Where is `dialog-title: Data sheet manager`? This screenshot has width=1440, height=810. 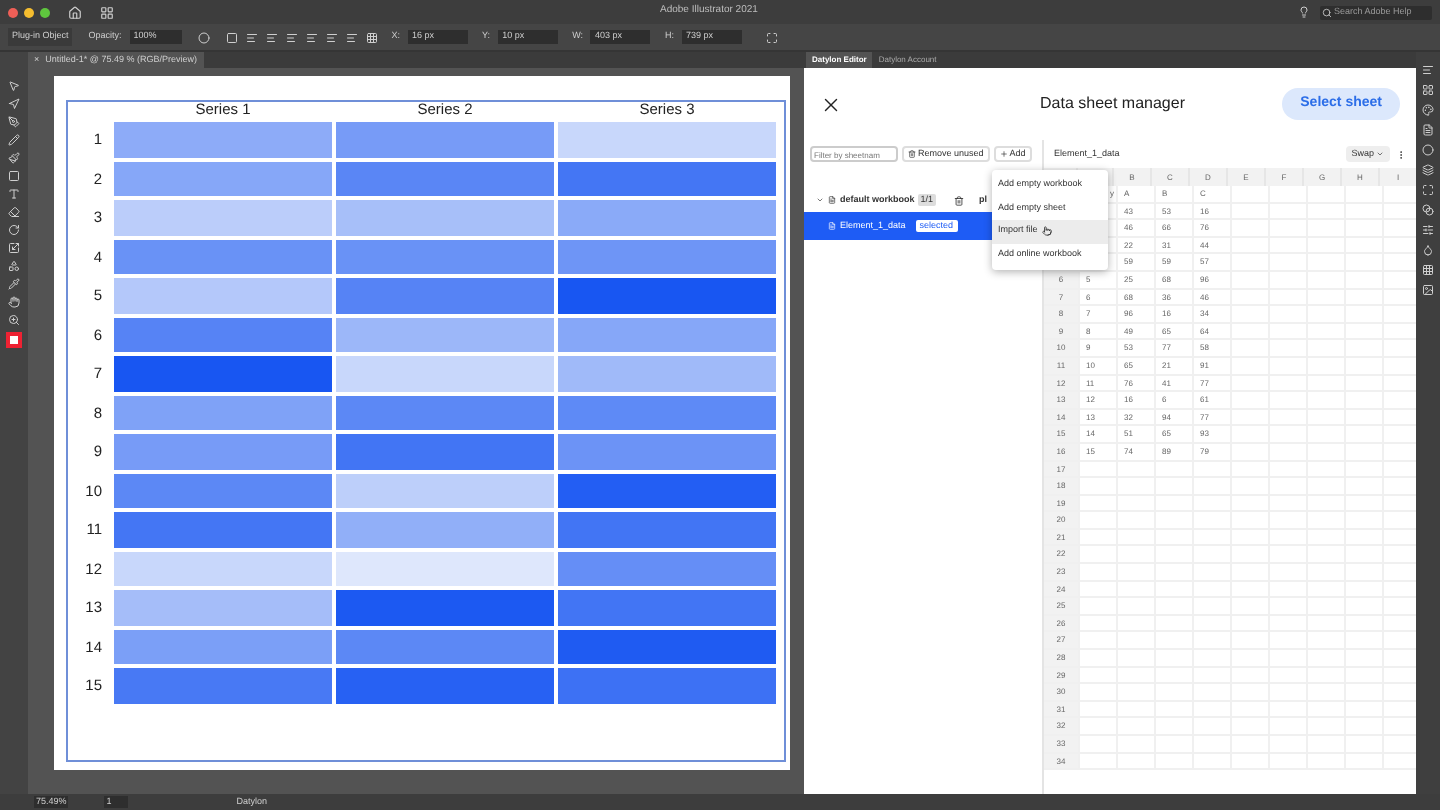
dialog-title: Data sheet manager is located at coordinates (1112, 104).